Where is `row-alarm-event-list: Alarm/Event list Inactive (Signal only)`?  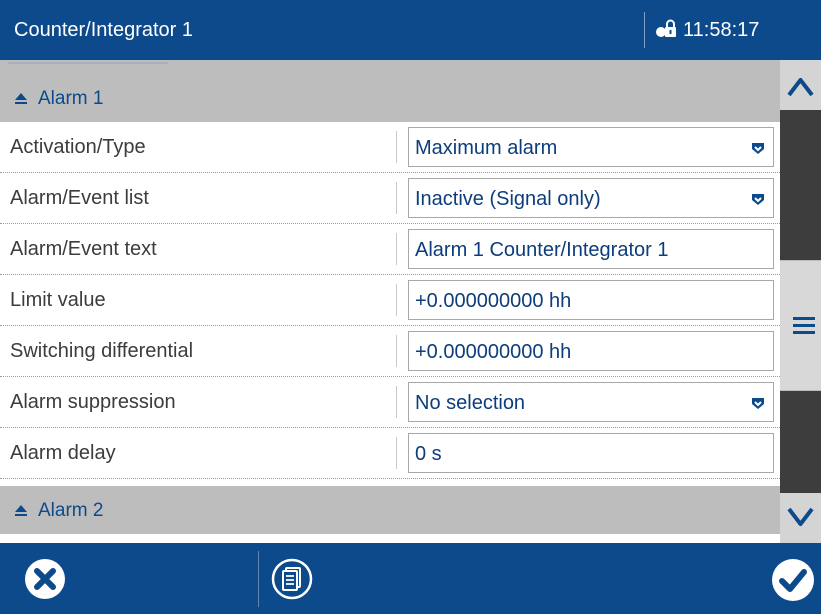
row-alarm-event-list: Alarm/Event list Inactive (Signal only) is located at coordinates (390, 198).